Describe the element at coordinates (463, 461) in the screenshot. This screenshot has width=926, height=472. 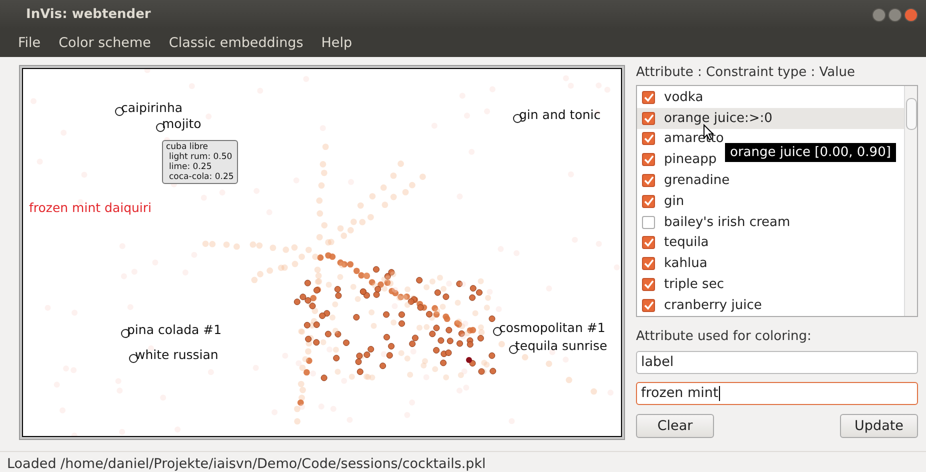
I see `status-bar: Loaded /home/daniel/Projekte/iaisvn/Demo/Code/sessions/cocktails.pkl` at that location.